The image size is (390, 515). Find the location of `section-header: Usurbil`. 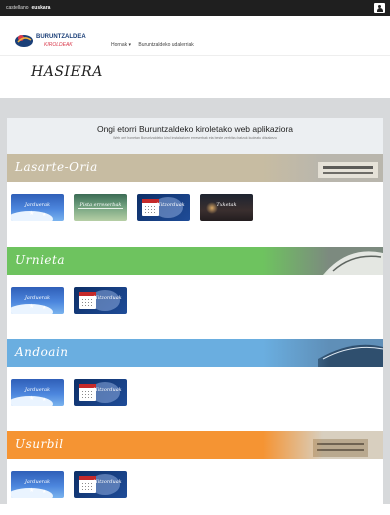

section-header: Usurbil is located at coordinates (195, 445).